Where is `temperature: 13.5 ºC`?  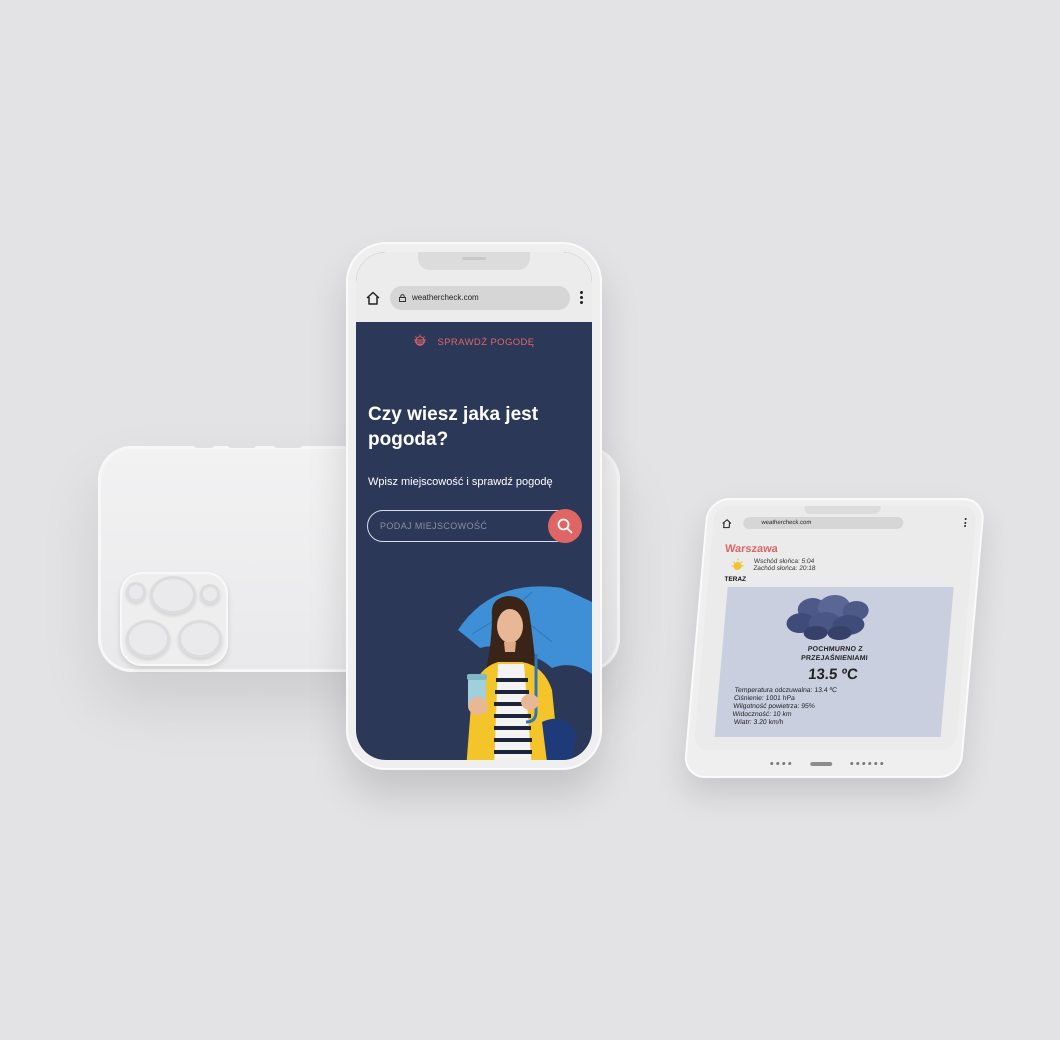
temperature: 13.5 ºC is located at coordinates (833, 674).